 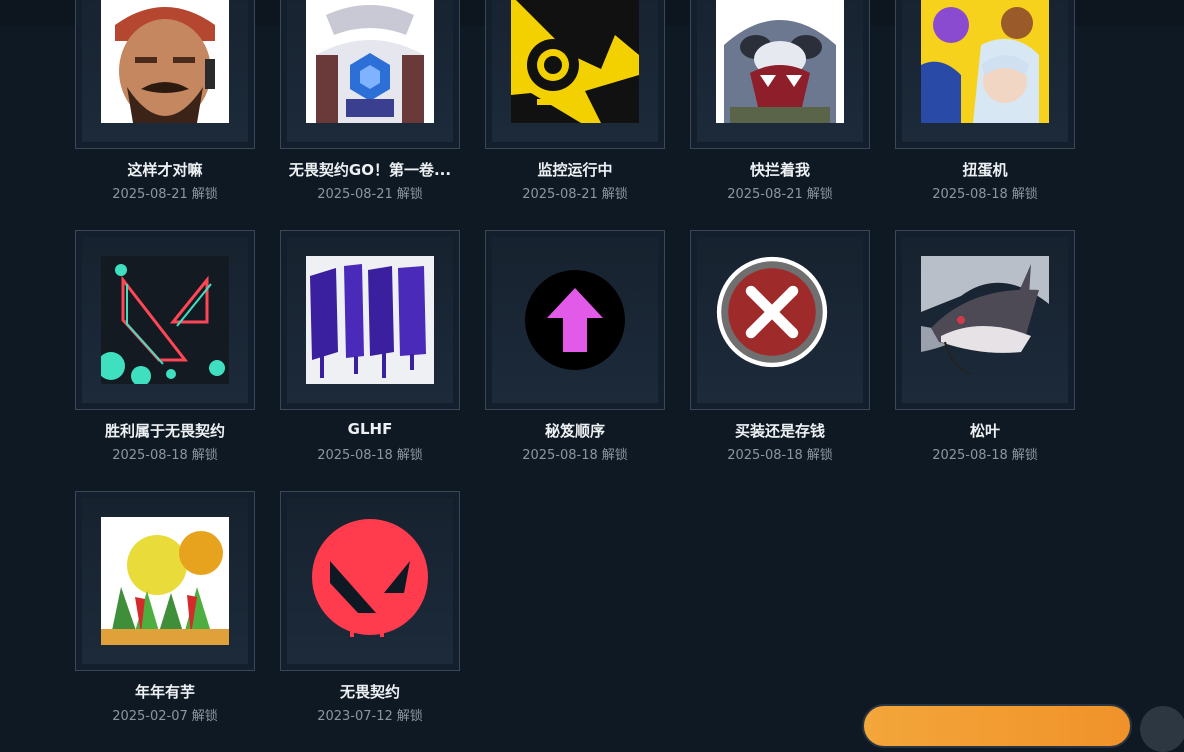 I want to click on spray-title: 监控运行中, so click(x=575, y=170).